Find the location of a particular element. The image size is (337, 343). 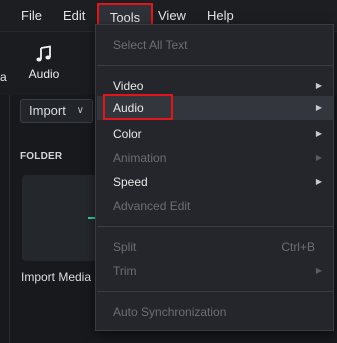

menu-item-split: Split Ctrl+B is located at coordinates (215, 247).